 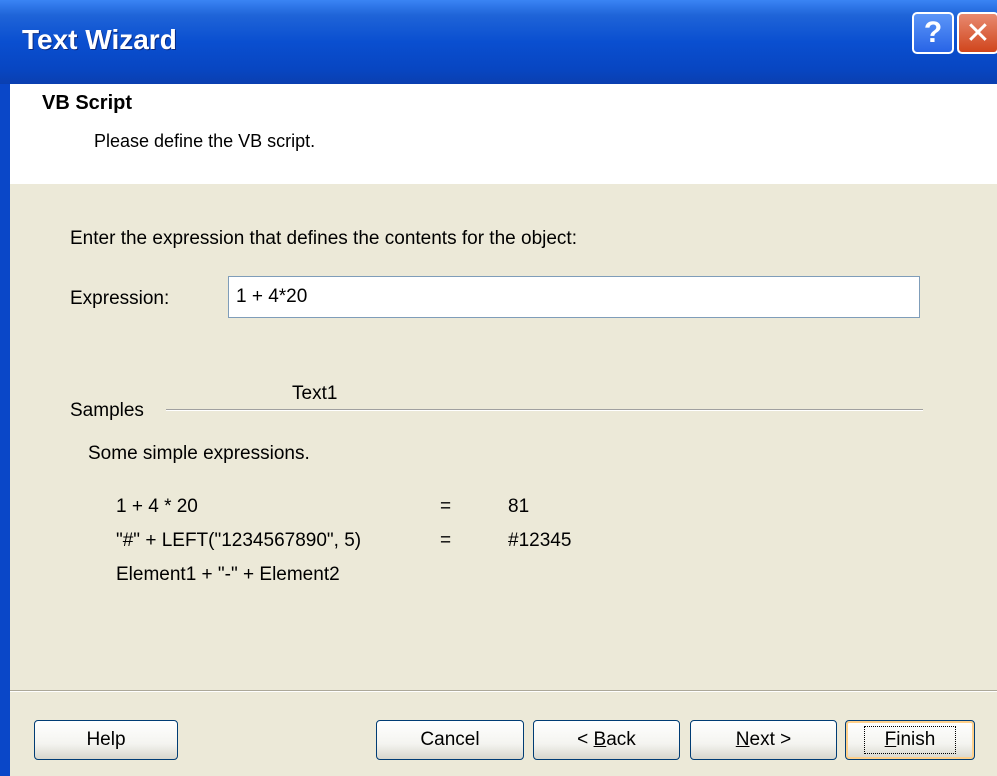 I want to click on page-title: VB Script, so click(x=87, y=103).